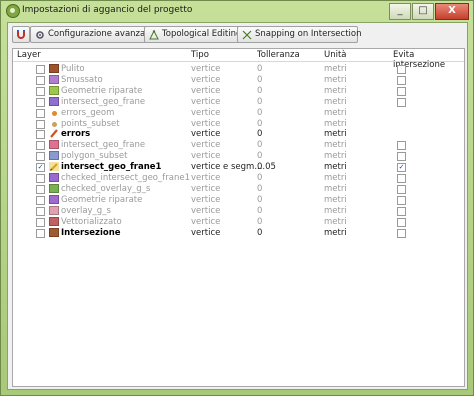  Describe the element at coordinates (266, 167) in the screenshot. I see `tolerance-cell: 0.05` at that location.